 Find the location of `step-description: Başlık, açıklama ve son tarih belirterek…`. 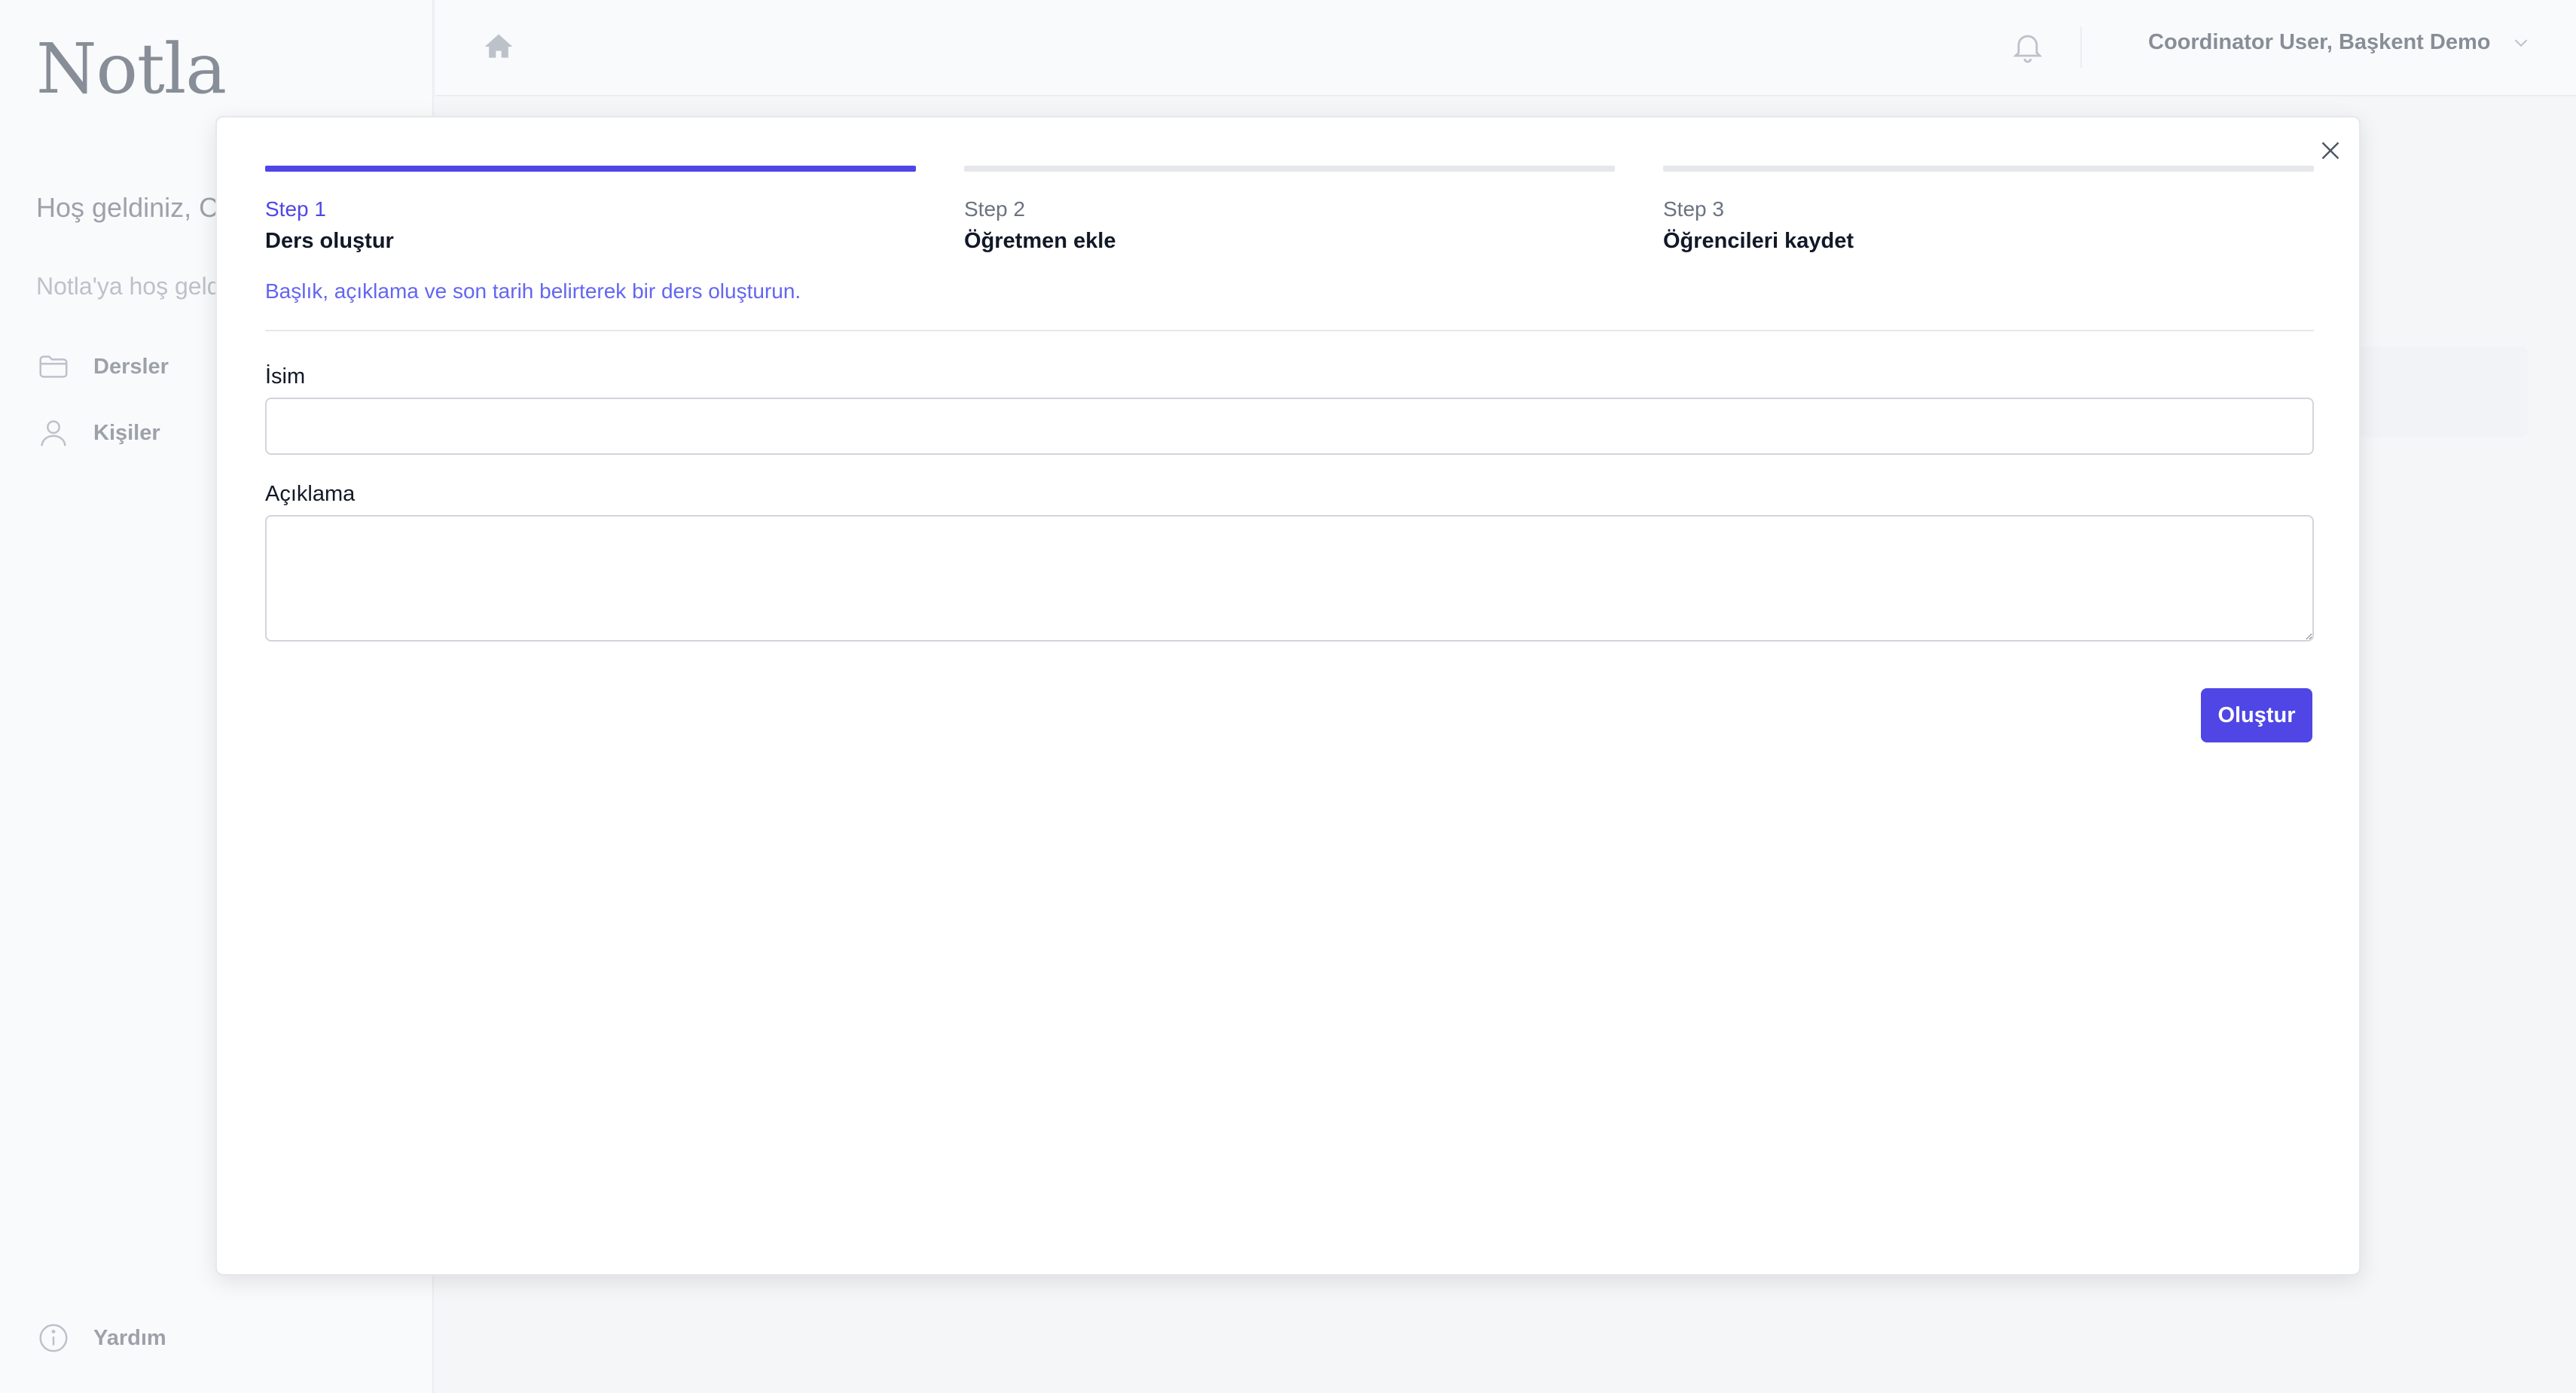

step-description: Başlık, açıklama ve son tarih belirterek… is located at coordinates (533, 291).